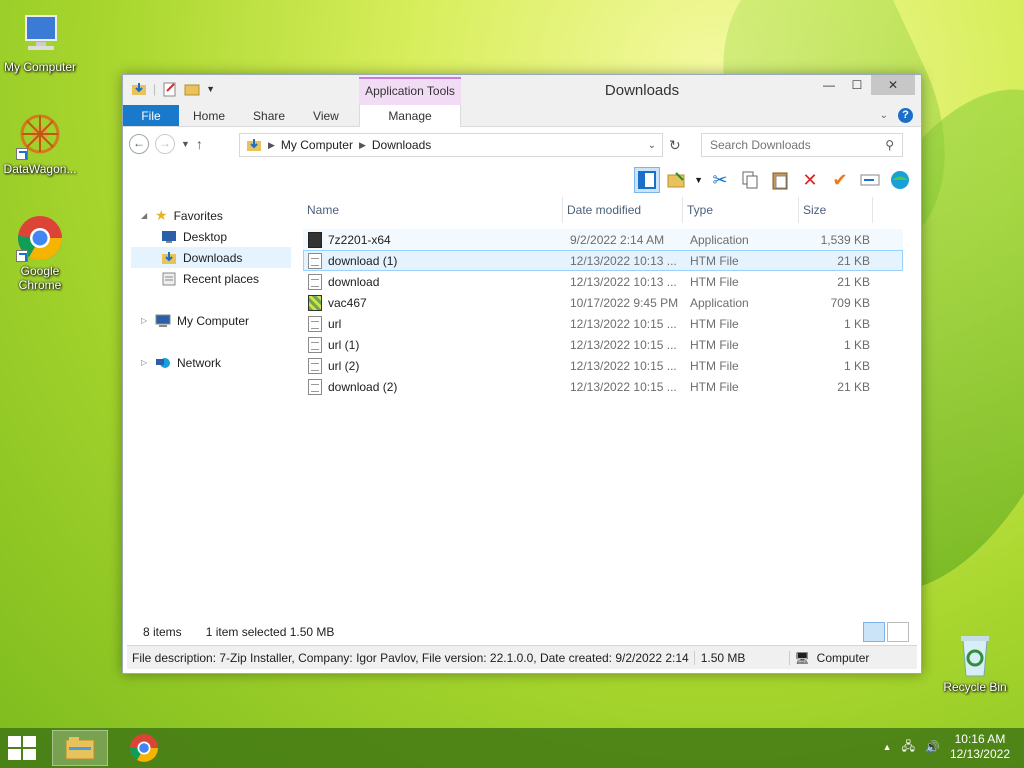 The image size is (1024, 768). Describe the element at coordinates (900, 180) in the screenshot. I see `globe-icon` at that location.